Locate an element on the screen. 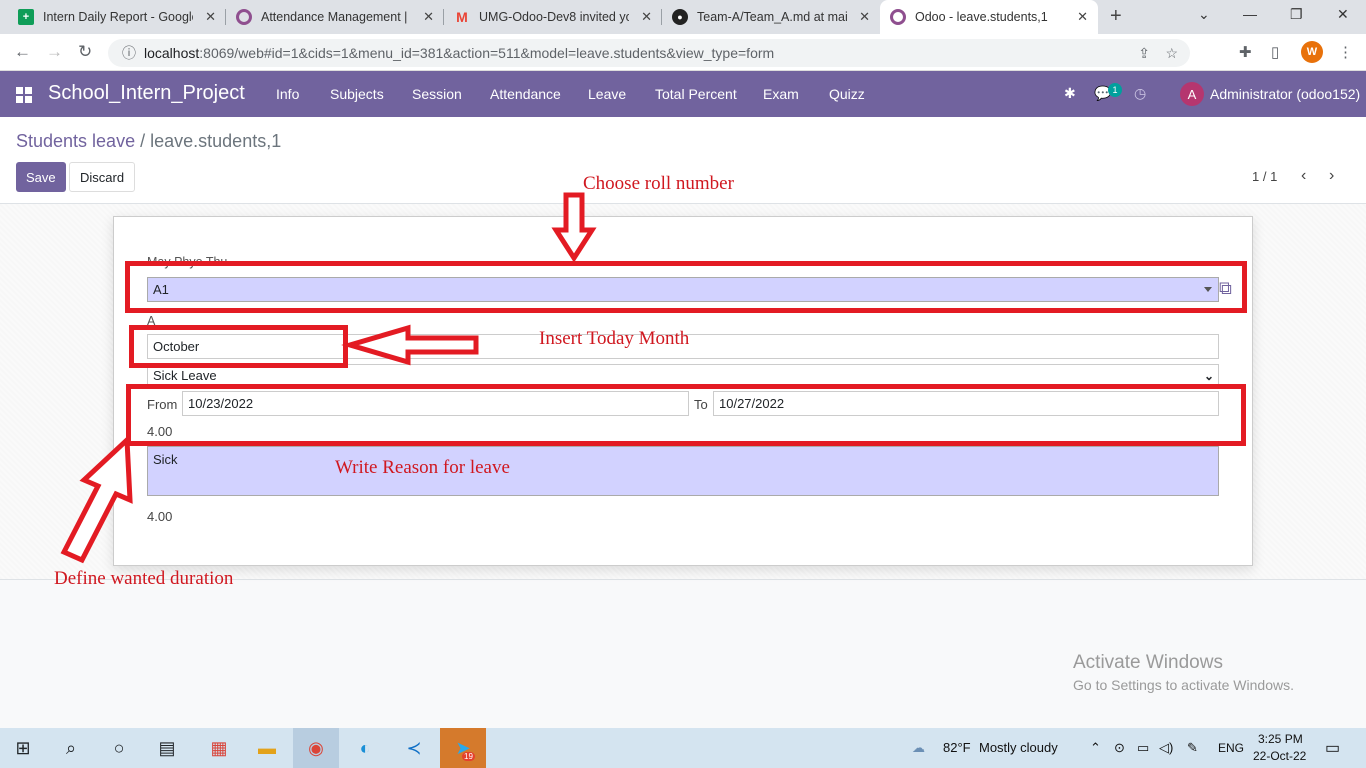  browser-tab: M UMG-Odoo-Dev8 invited you ✕ is located at coordinates (553, 17).